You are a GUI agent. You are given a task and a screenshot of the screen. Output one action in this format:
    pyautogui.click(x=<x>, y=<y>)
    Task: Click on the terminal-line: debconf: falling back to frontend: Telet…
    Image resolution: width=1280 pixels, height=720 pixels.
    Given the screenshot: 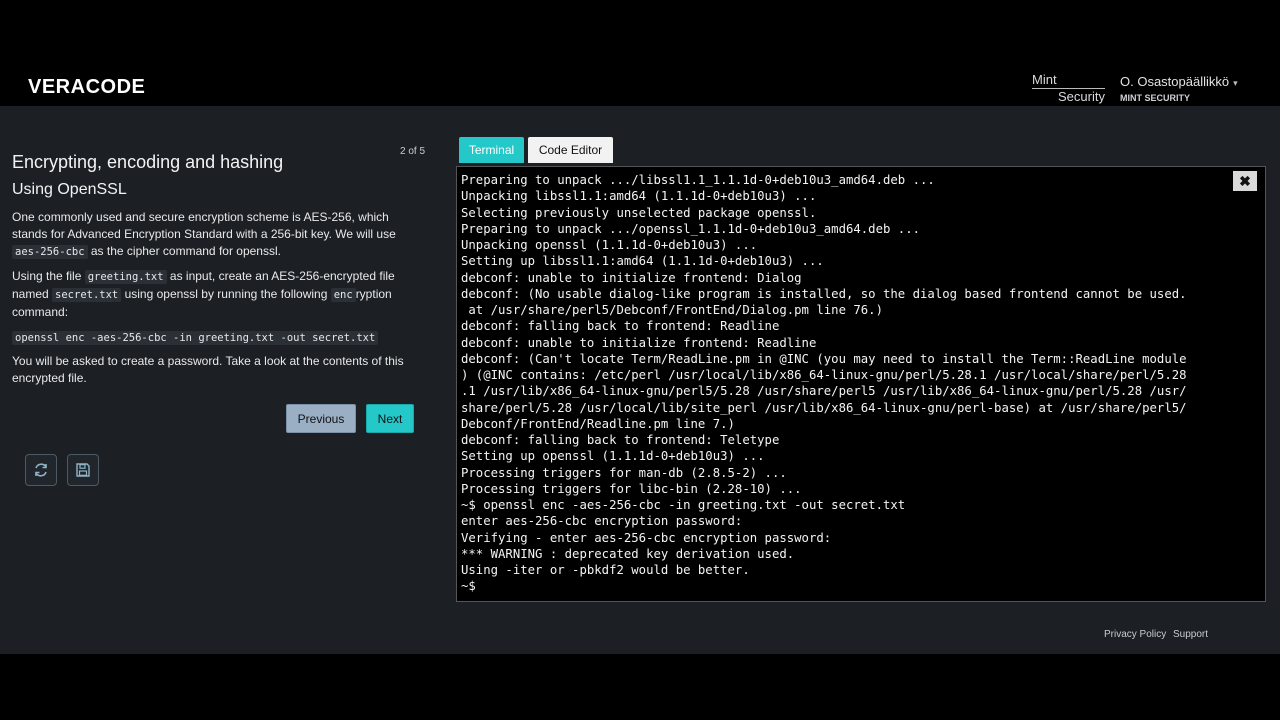 What is the action you would take?
    pyautogui.click(x=620, y=440)
    